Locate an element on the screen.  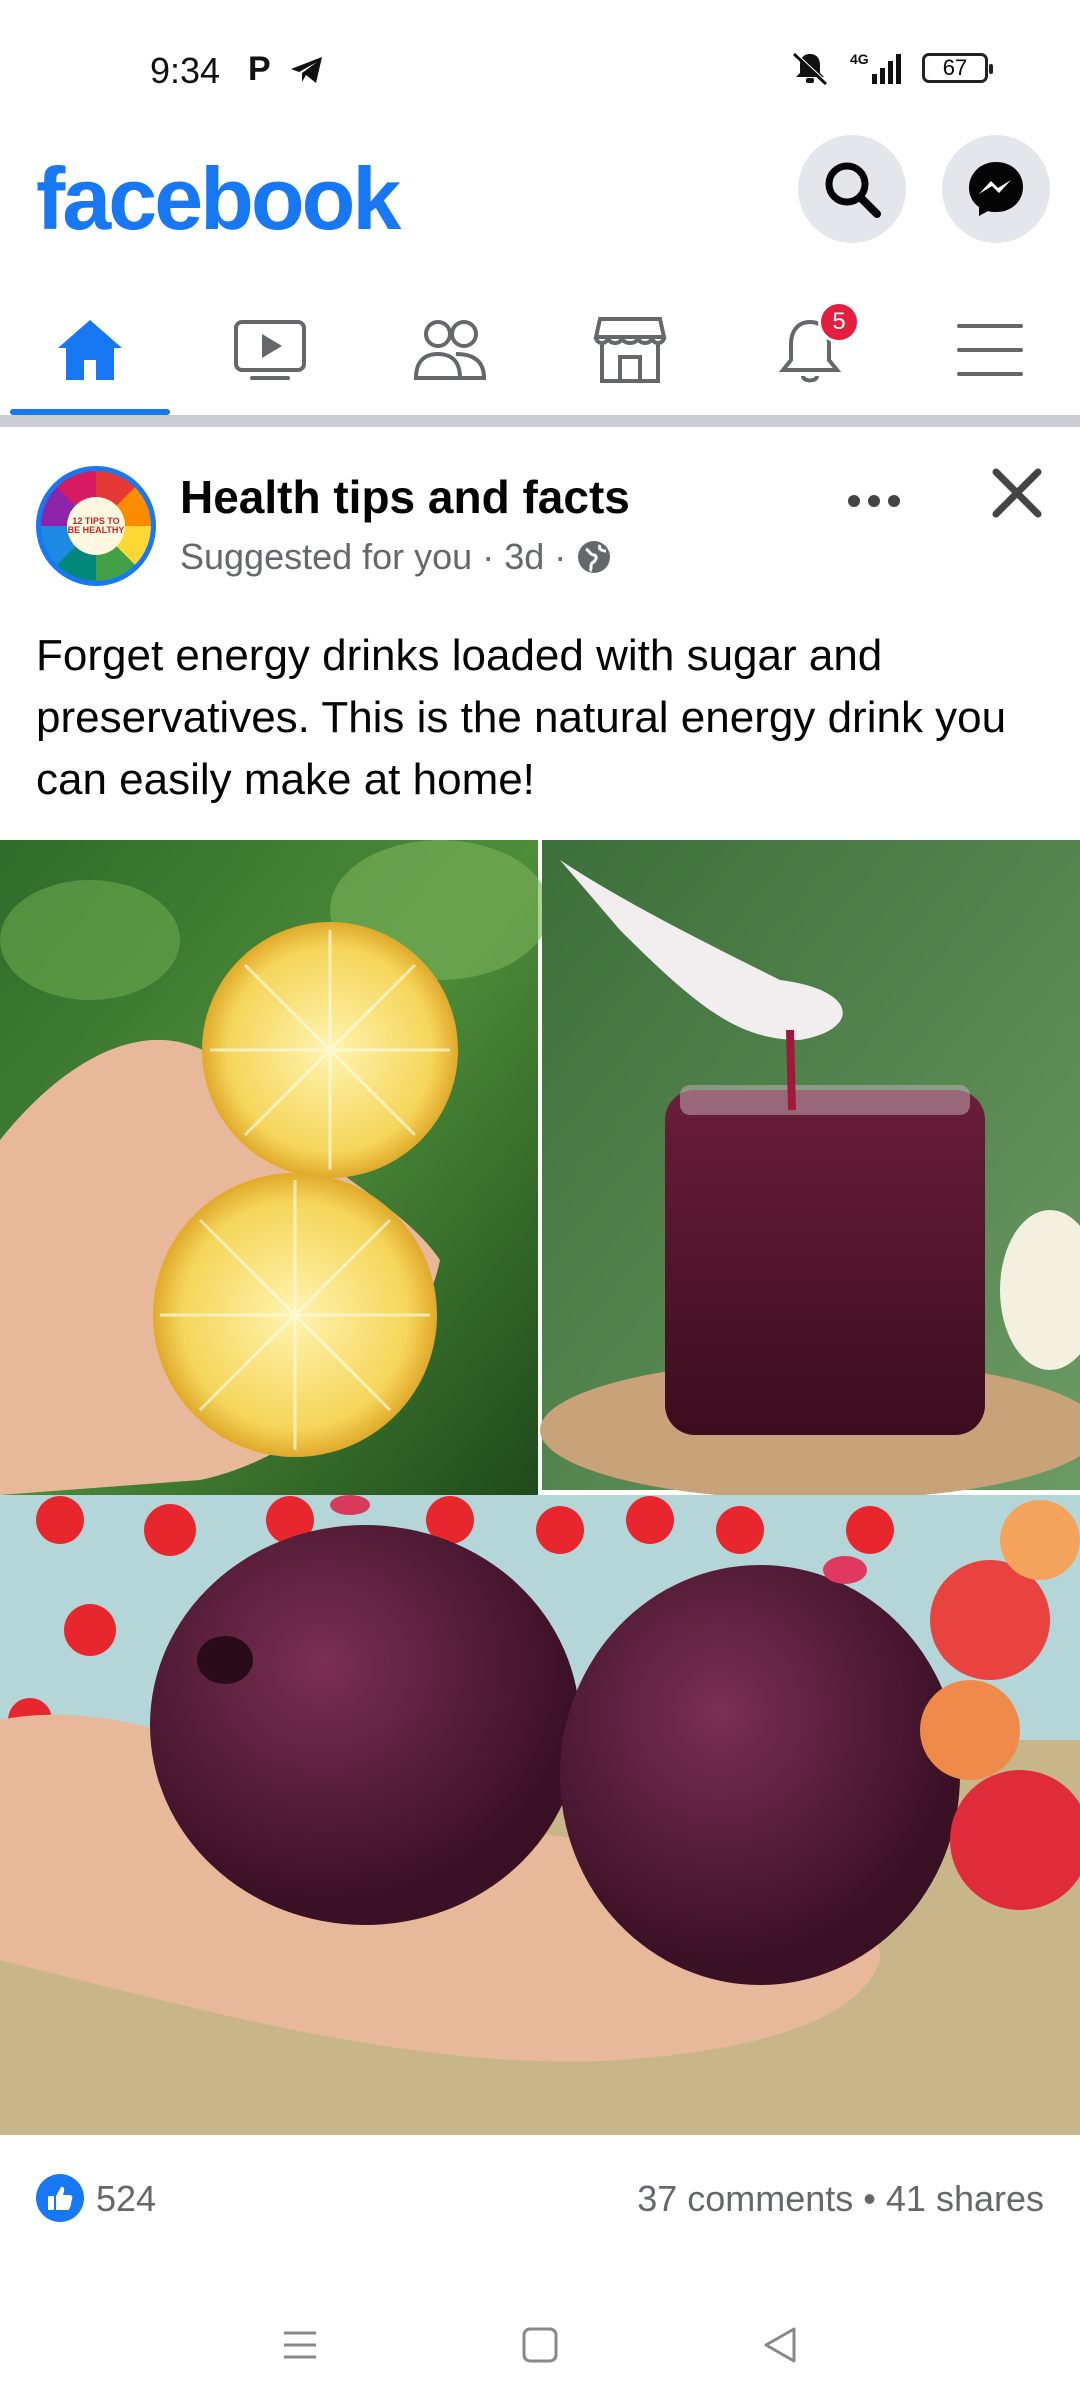
nav-divider is located at coordinates (540, 421).